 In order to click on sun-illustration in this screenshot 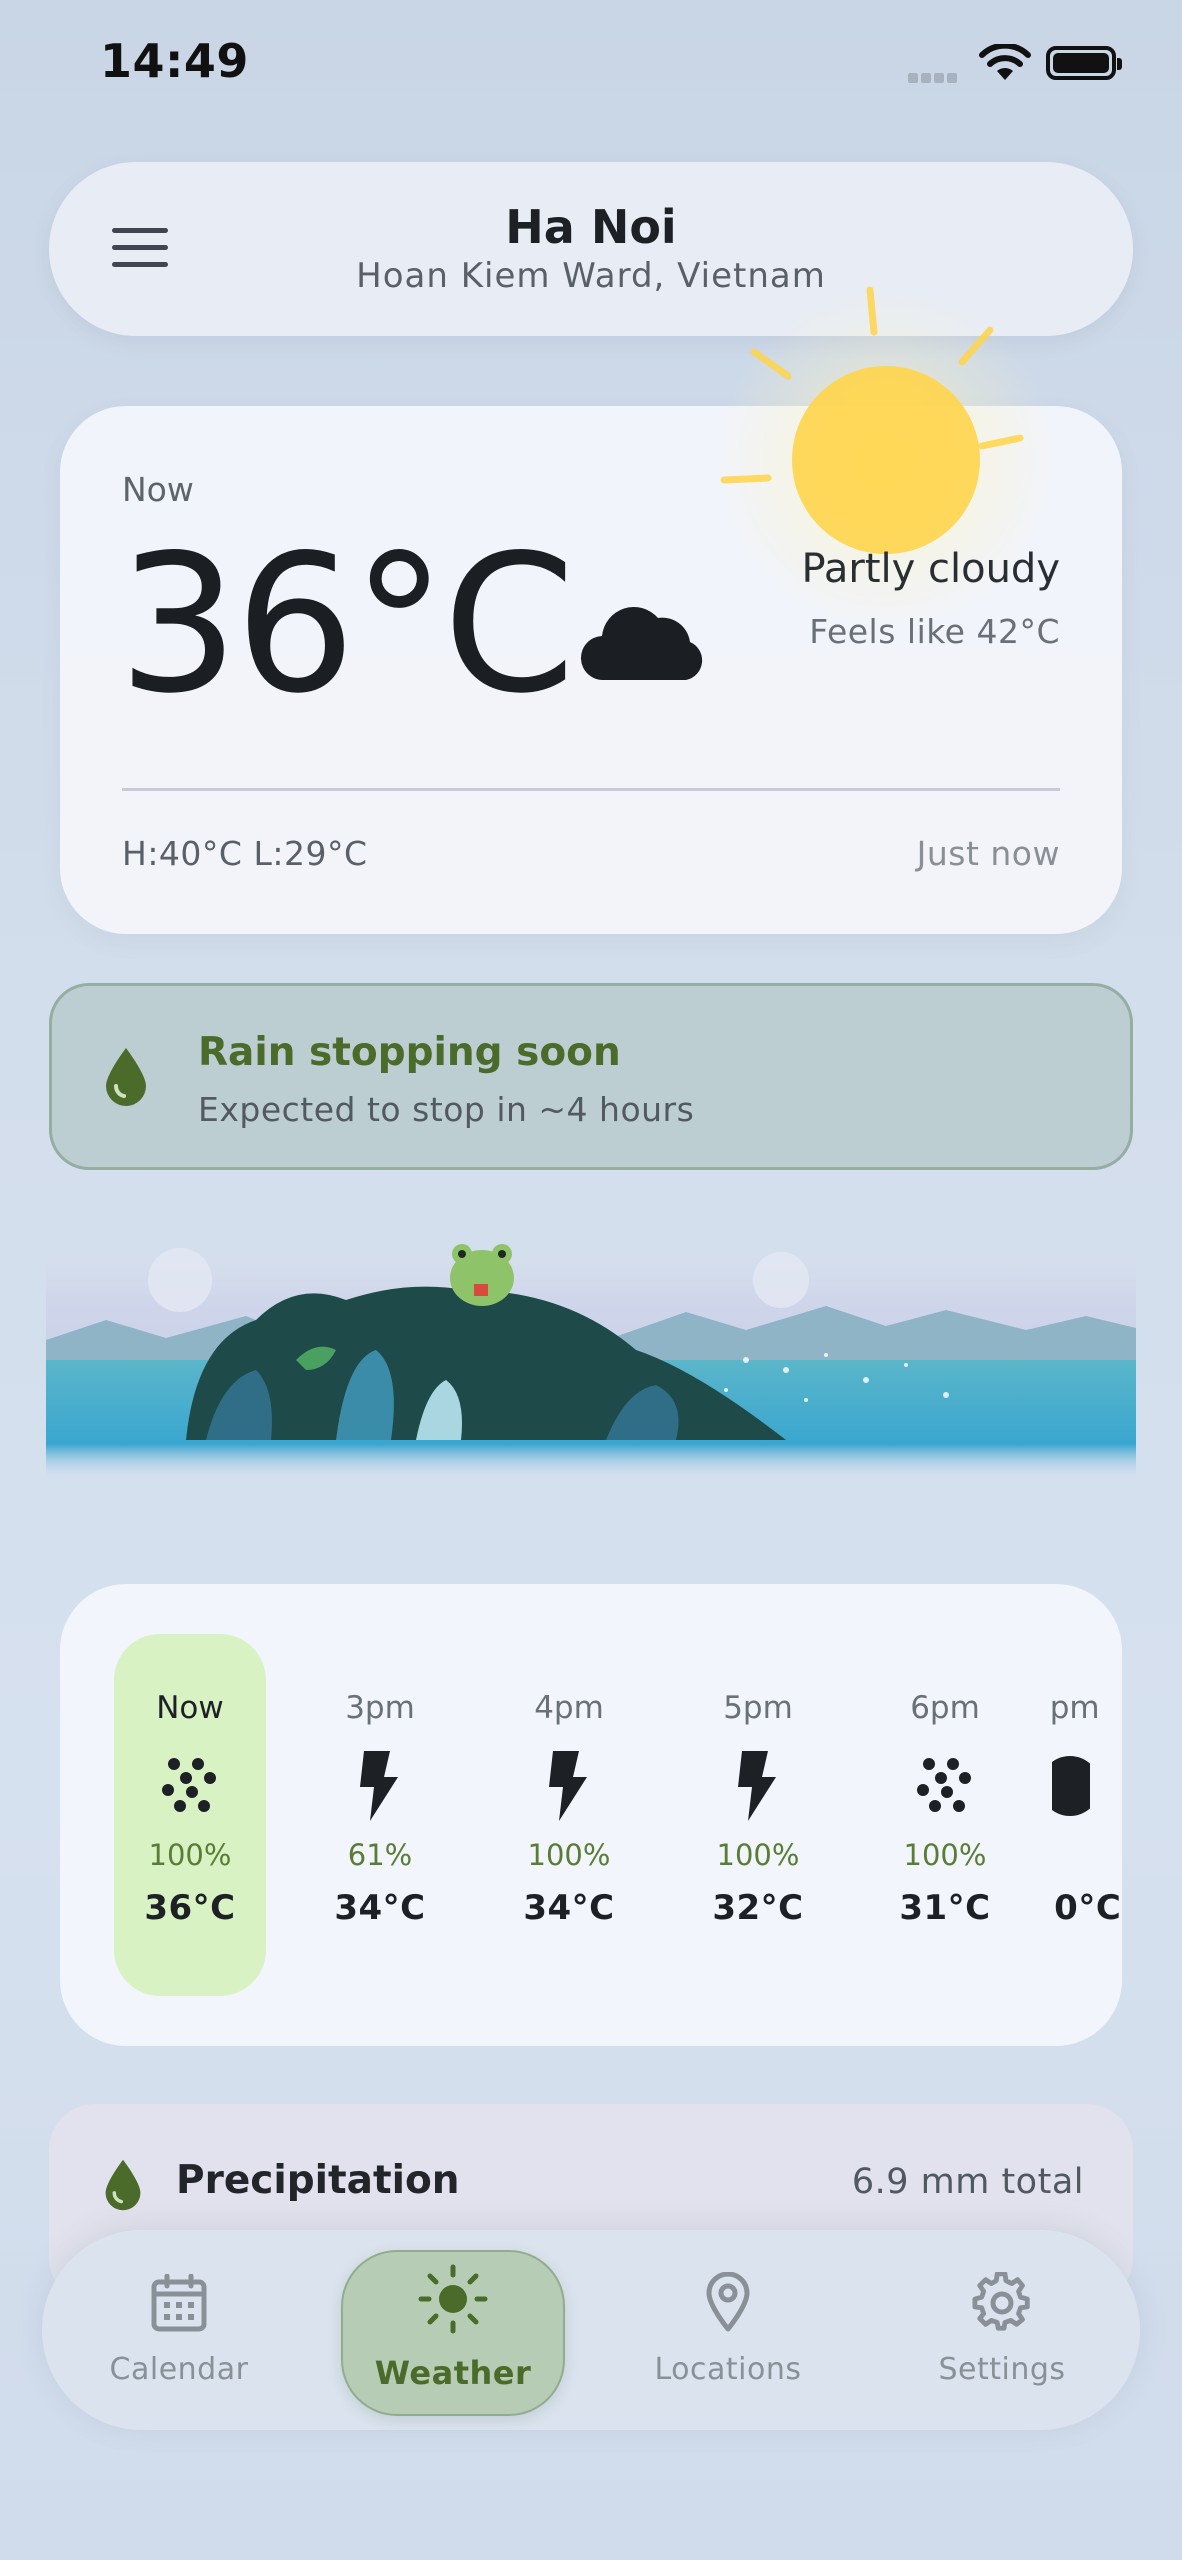, I will do `click(886, 458)`.